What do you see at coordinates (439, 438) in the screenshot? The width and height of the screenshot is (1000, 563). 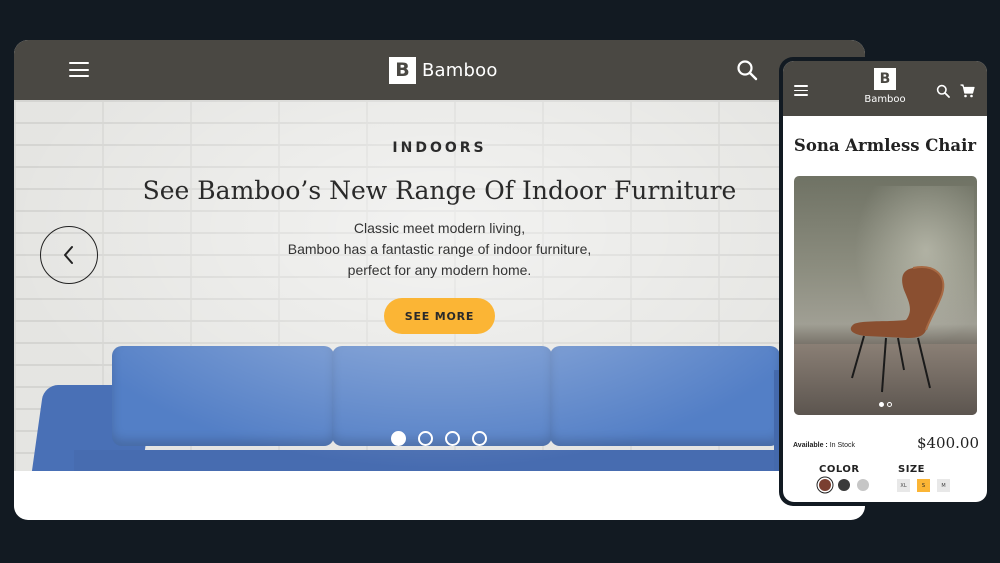 I see `carousel-pagination` at bounding box center [439, 438].